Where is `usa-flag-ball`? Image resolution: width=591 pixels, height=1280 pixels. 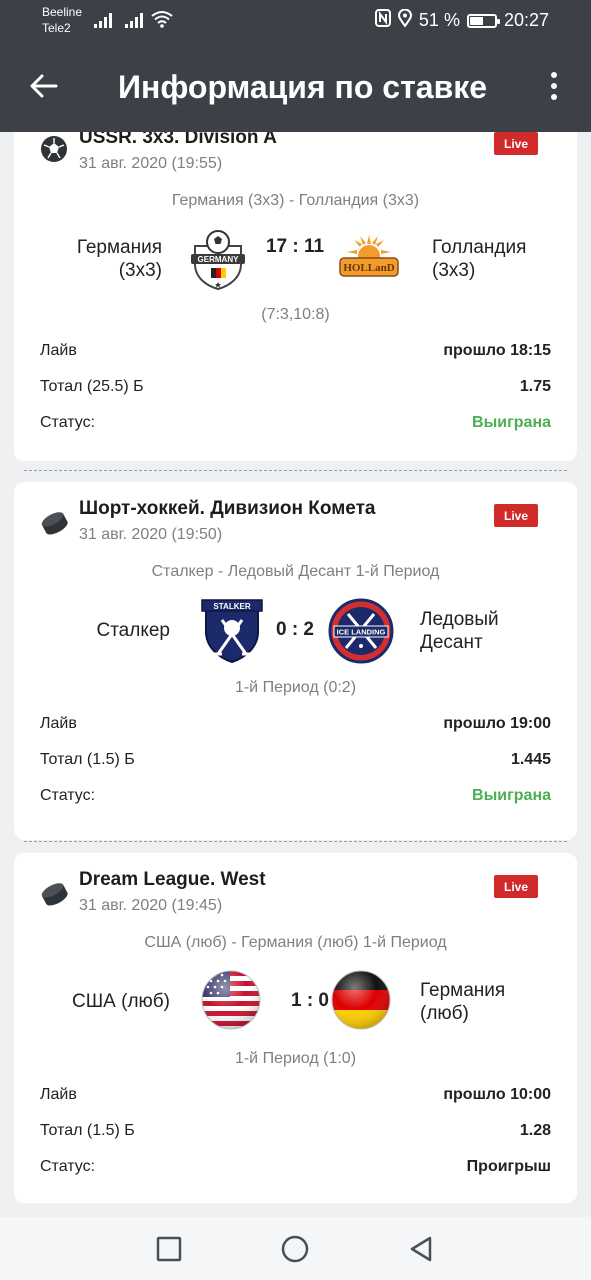 usa-flag-ball is located at coordinates (231, 1000).